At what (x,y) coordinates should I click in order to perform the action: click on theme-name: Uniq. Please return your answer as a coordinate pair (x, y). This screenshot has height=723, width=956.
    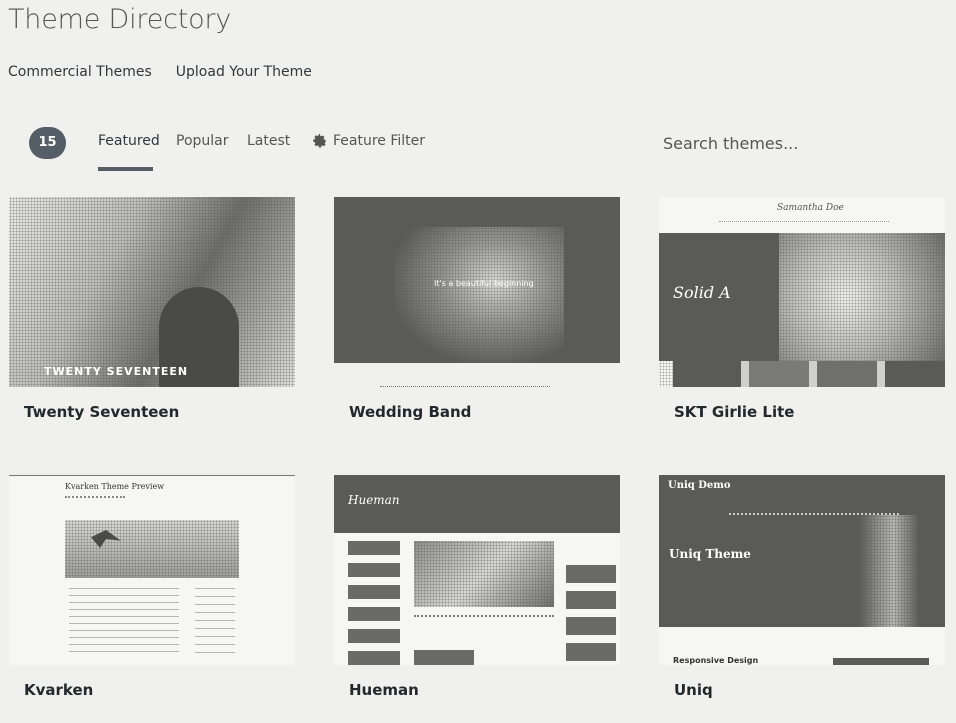
    Looking at the image, I should click on (693, 690).